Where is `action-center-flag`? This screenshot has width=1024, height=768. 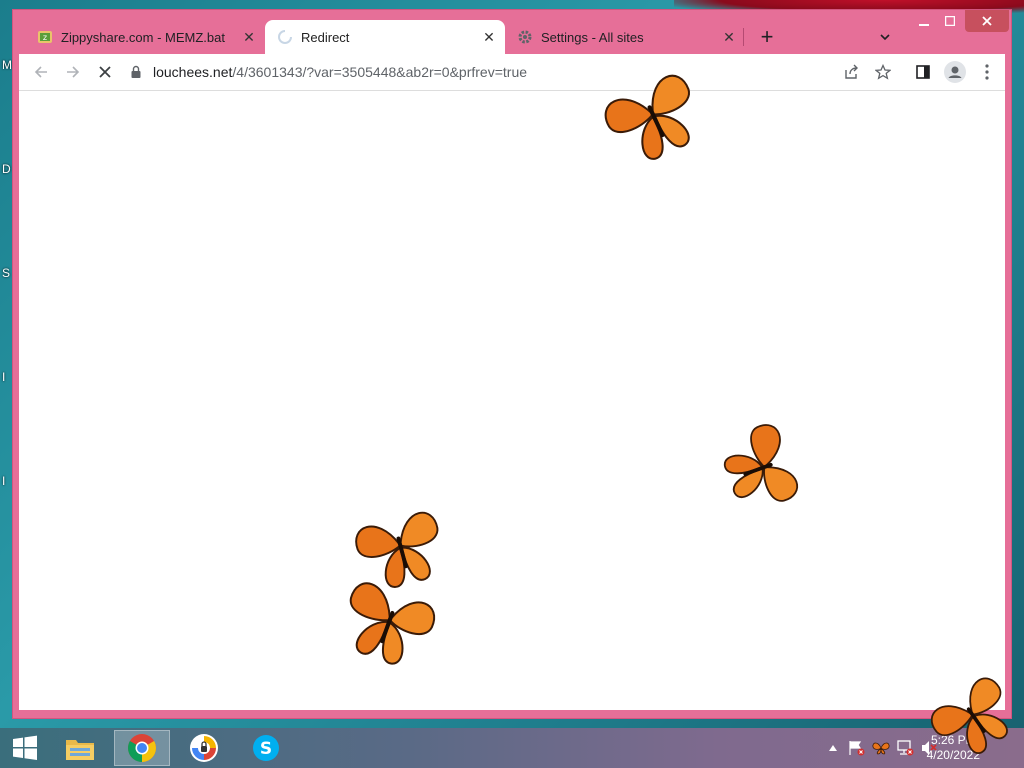 action-center-flag is located at coordinates (857, 748).